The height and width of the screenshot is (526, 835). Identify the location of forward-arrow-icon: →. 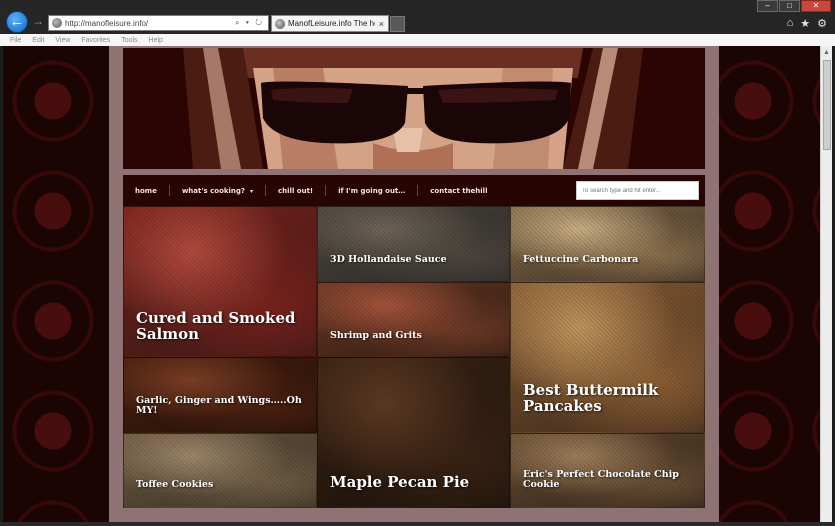
(38, 21).